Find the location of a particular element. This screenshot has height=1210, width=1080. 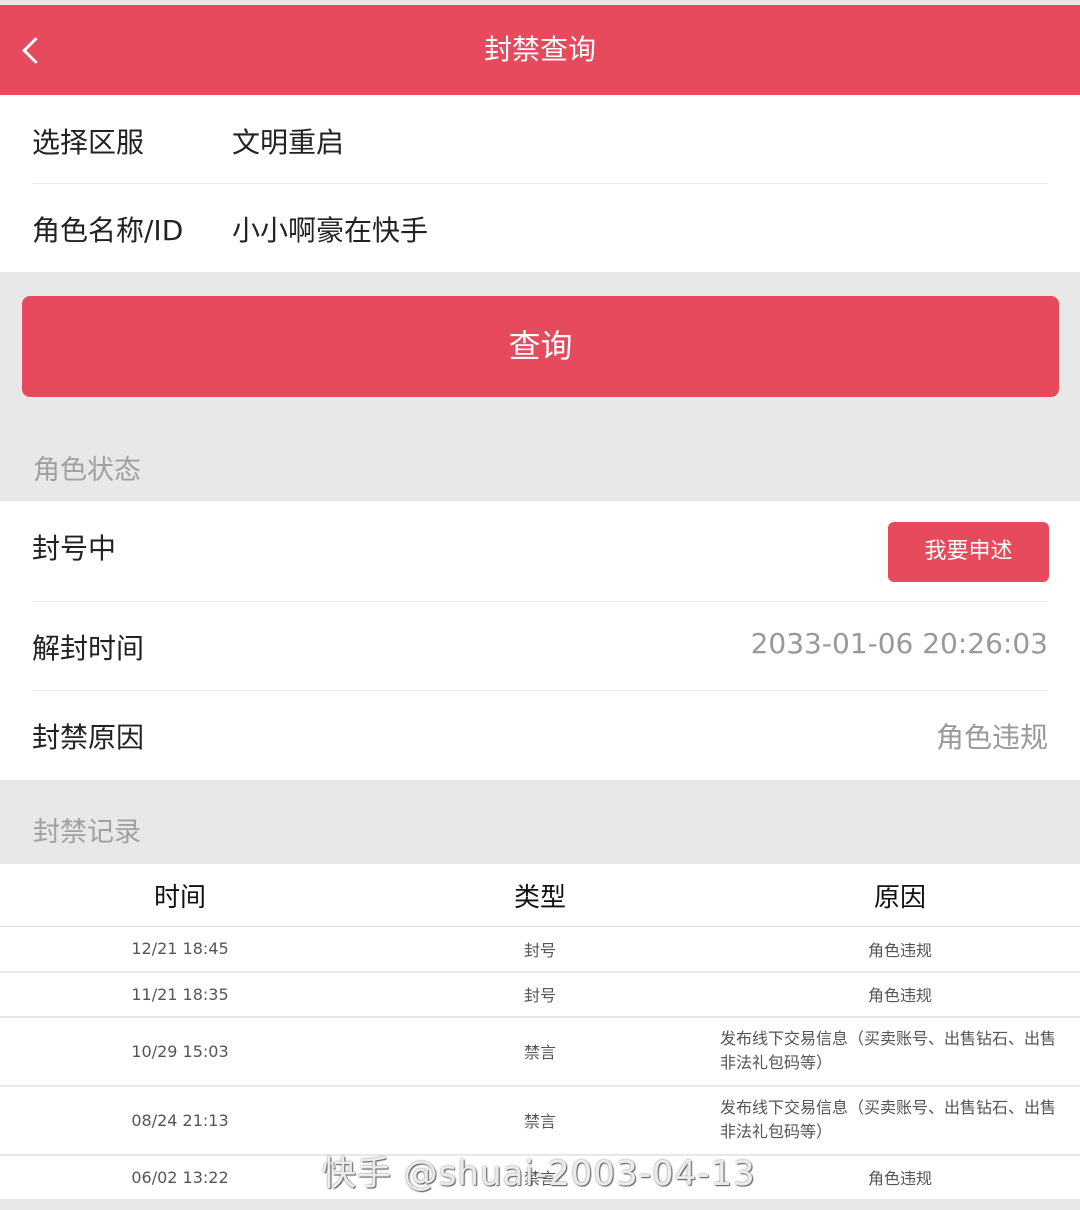

column-header-reason: 原因 is located at coordinates (899, 895).